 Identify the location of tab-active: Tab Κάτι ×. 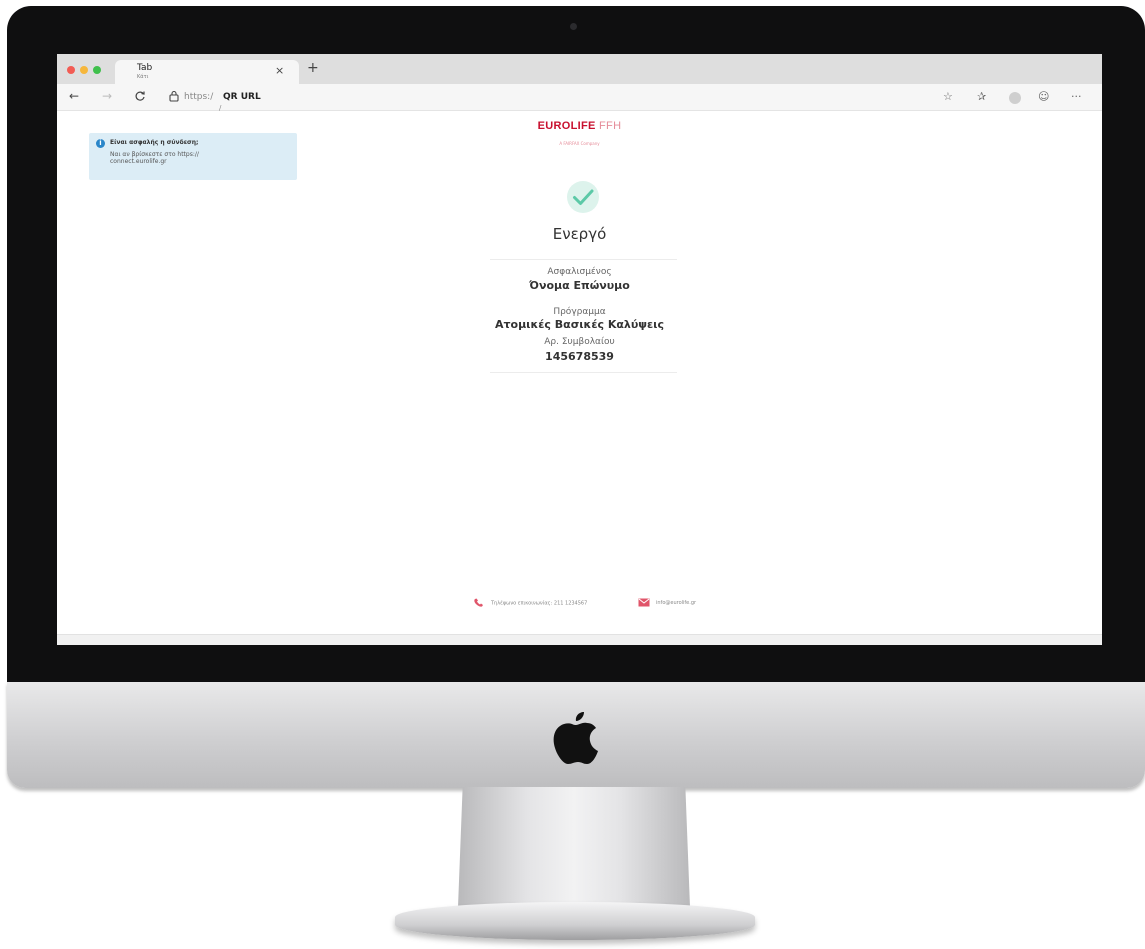
(207, 72).